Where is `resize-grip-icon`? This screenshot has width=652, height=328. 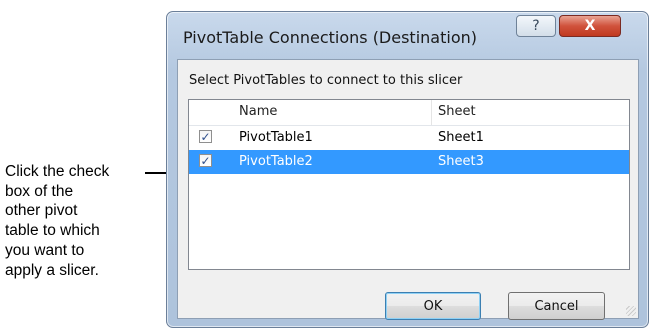 resize-grip-icon is located at coordinates (631, 311).